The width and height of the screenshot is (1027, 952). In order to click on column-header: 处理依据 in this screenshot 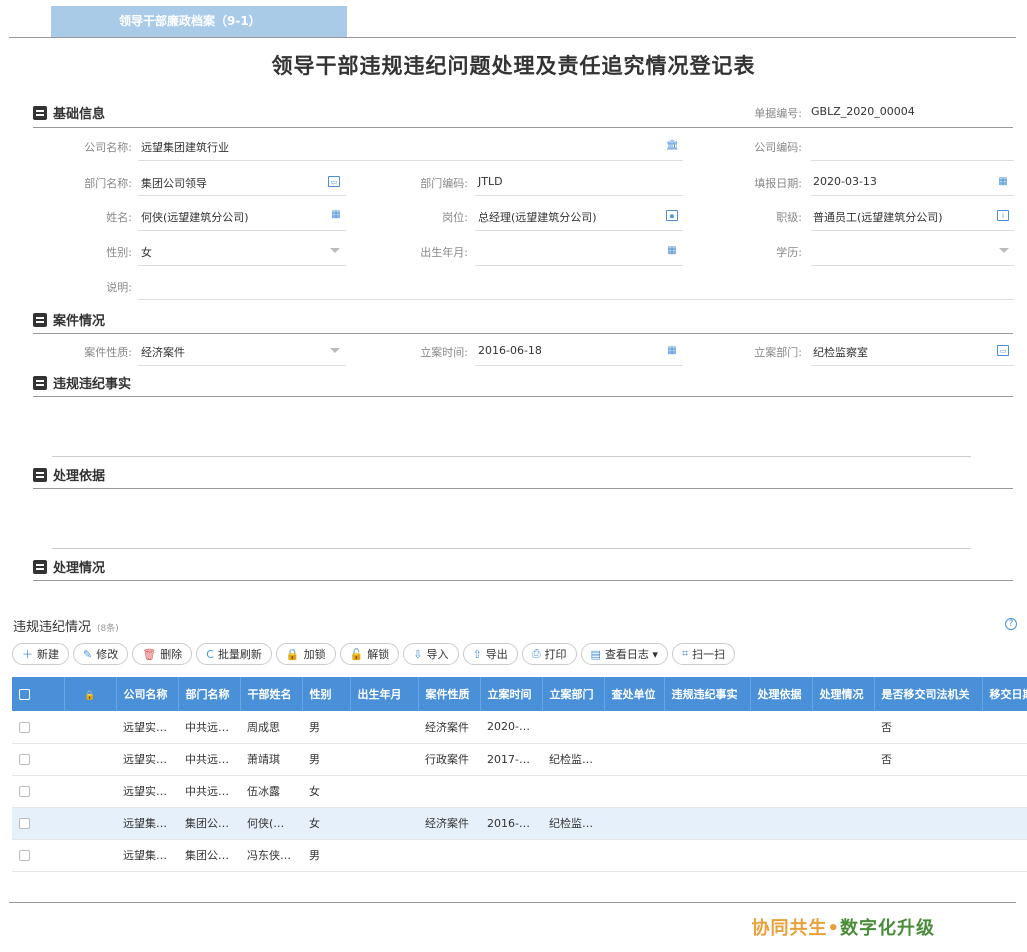, I will do `click(781, 694)`.